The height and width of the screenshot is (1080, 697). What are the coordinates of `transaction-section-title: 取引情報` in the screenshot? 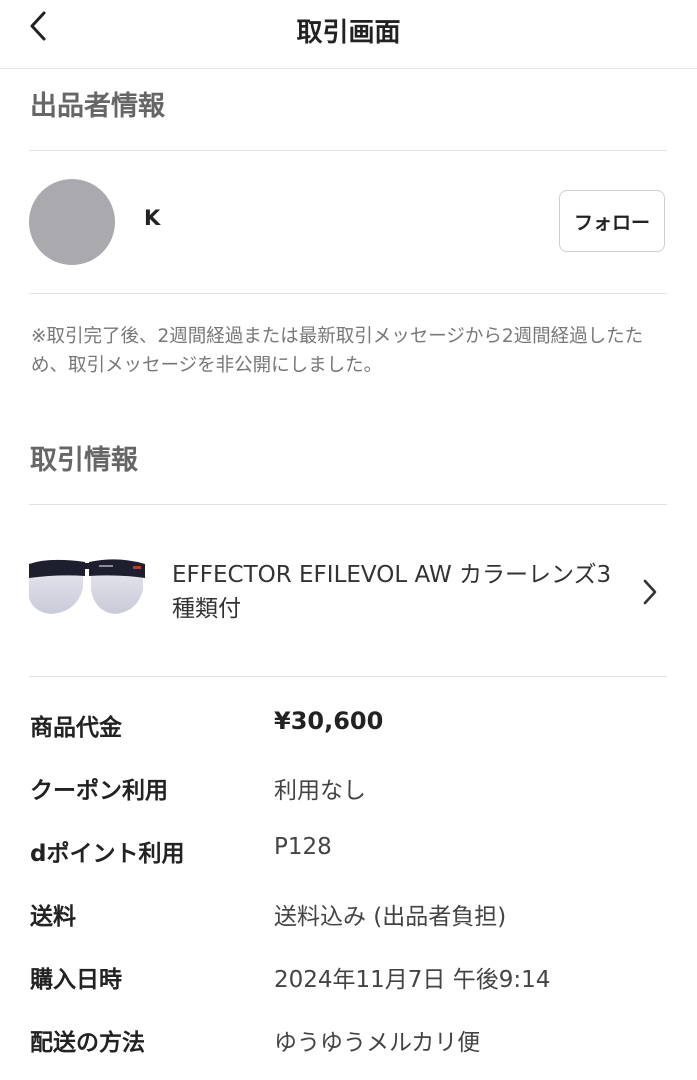 It's located at (84, 460).